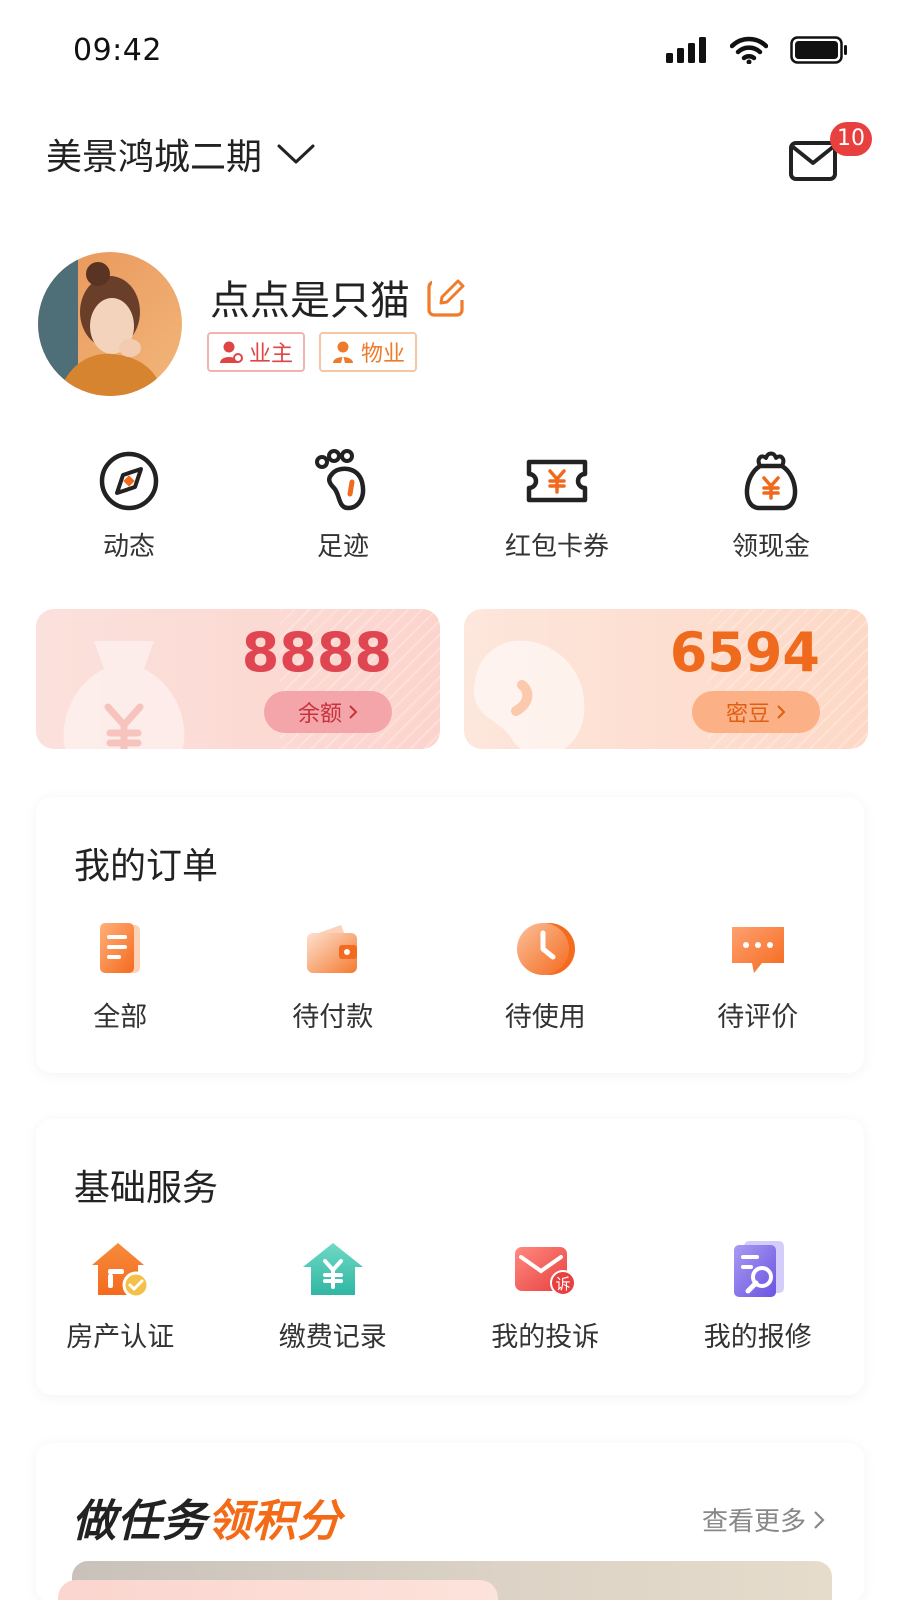 The width and height of the screenshot is (900, 1600). Describe the element at coordinates (557, 508) in the screenshot. I see `quick-item-coupons: 红包卡券` at that location.